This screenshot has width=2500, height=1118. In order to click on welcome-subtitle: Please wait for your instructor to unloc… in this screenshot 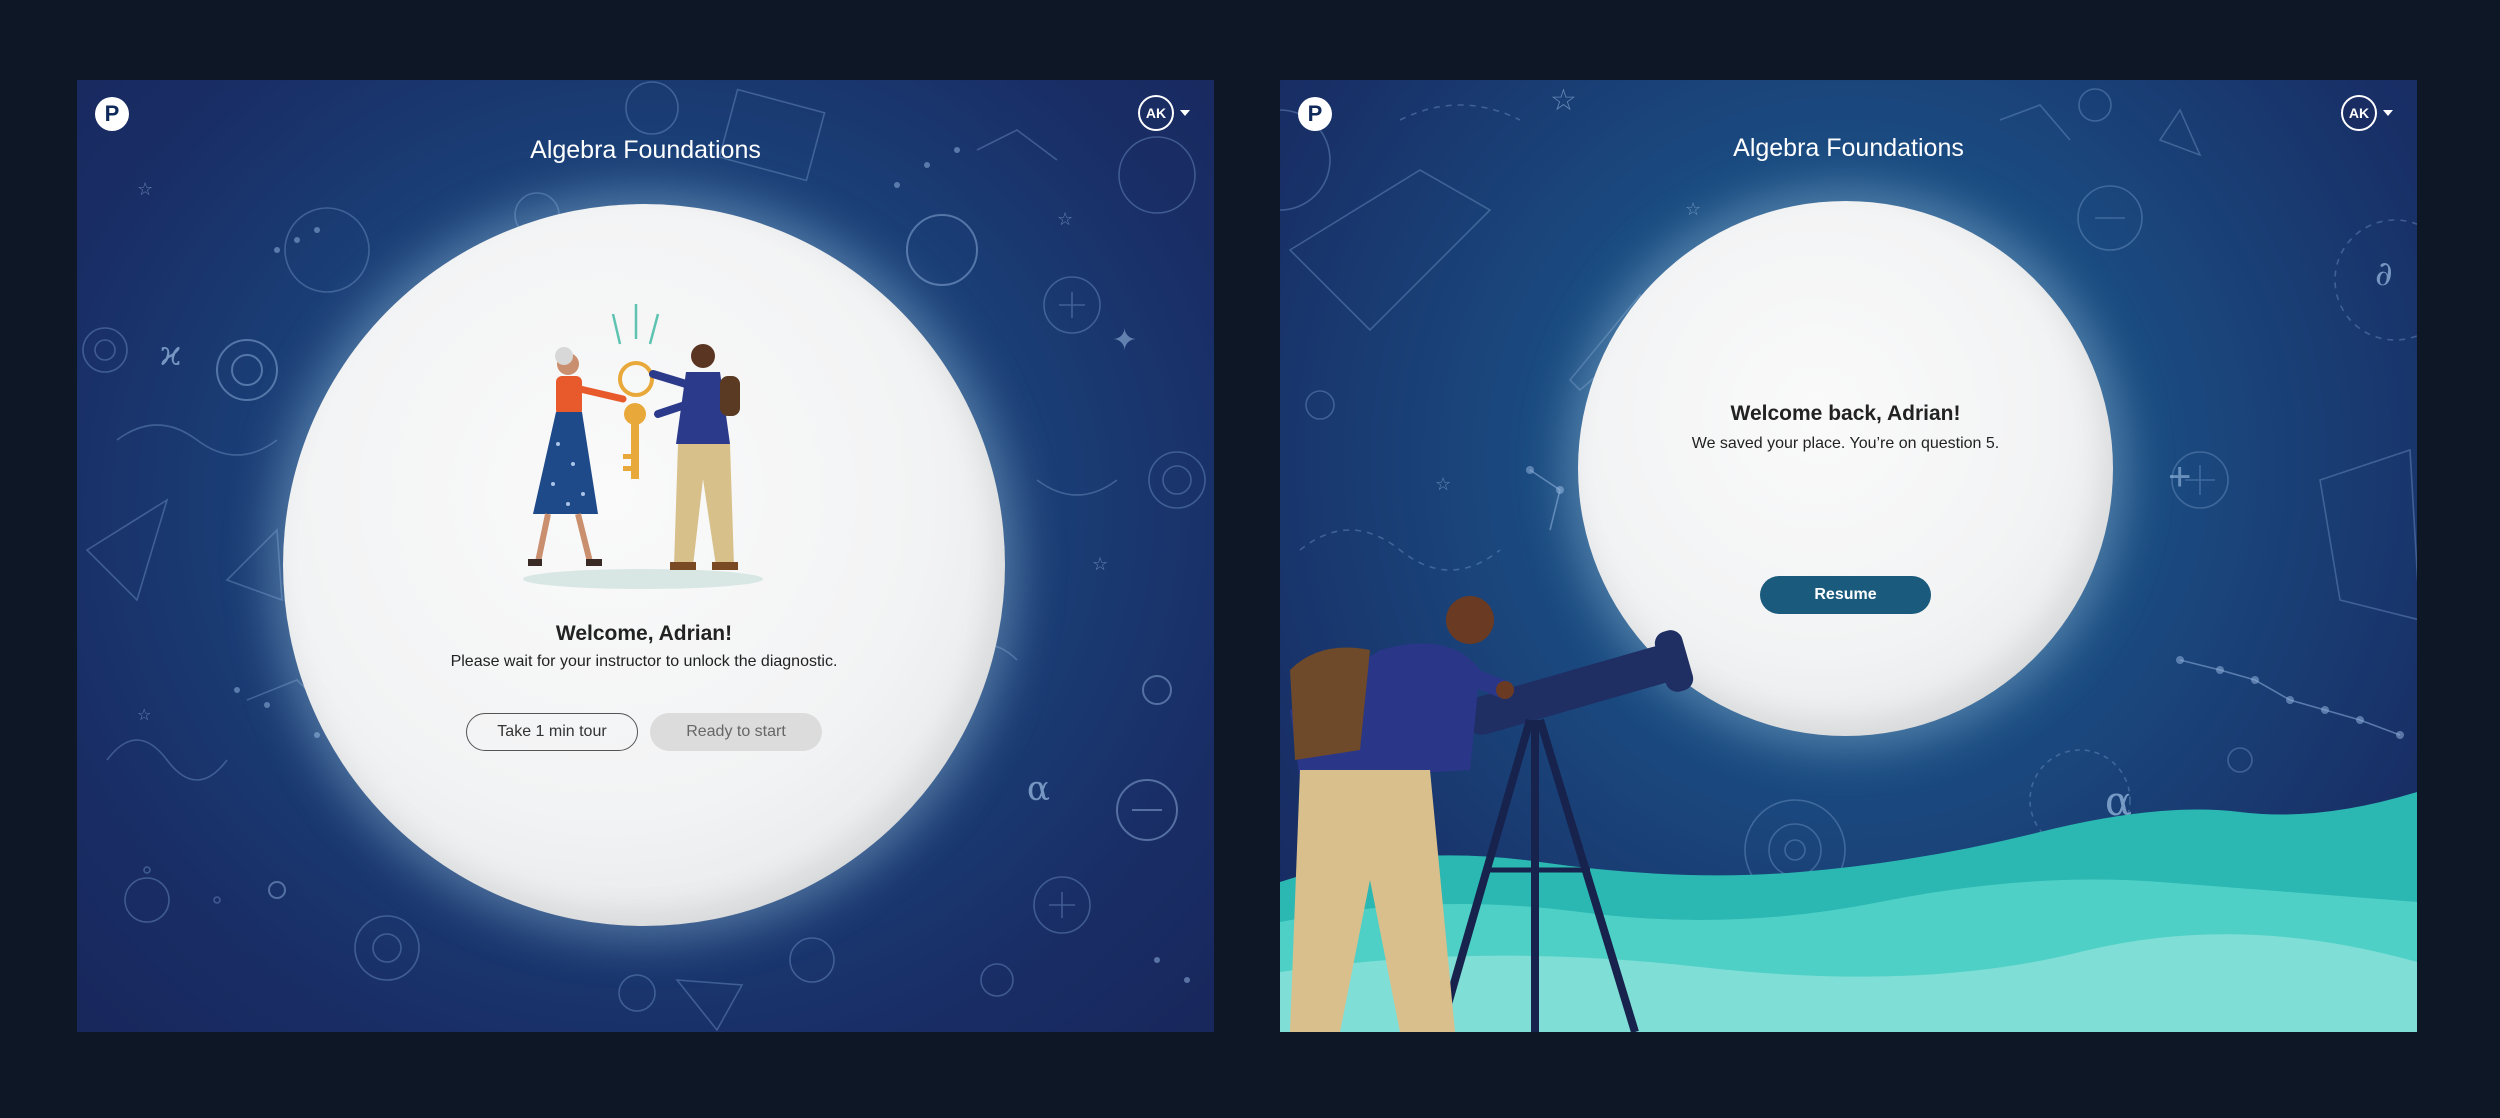, I will do `click(644, 661)`.